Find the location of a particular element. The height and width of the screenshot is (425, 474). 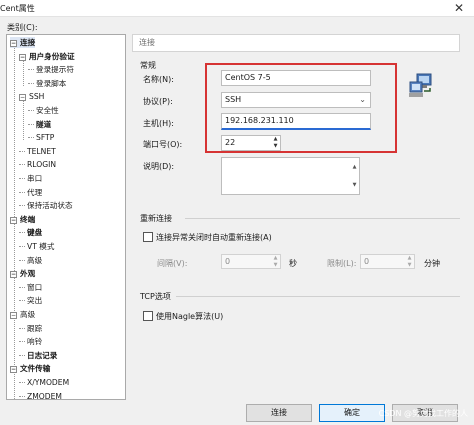

ok-button: 确定 is located at coordinates (352, 413).